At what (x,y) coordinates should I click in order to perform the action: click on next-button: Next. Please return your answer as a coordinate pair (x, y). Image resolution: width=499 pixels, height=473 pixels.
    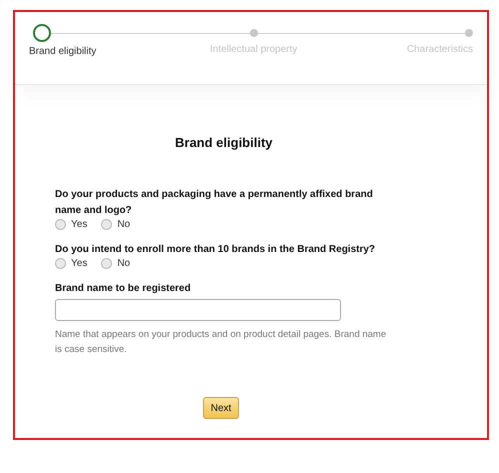
    Looking at the image, I should click on (221, 408).